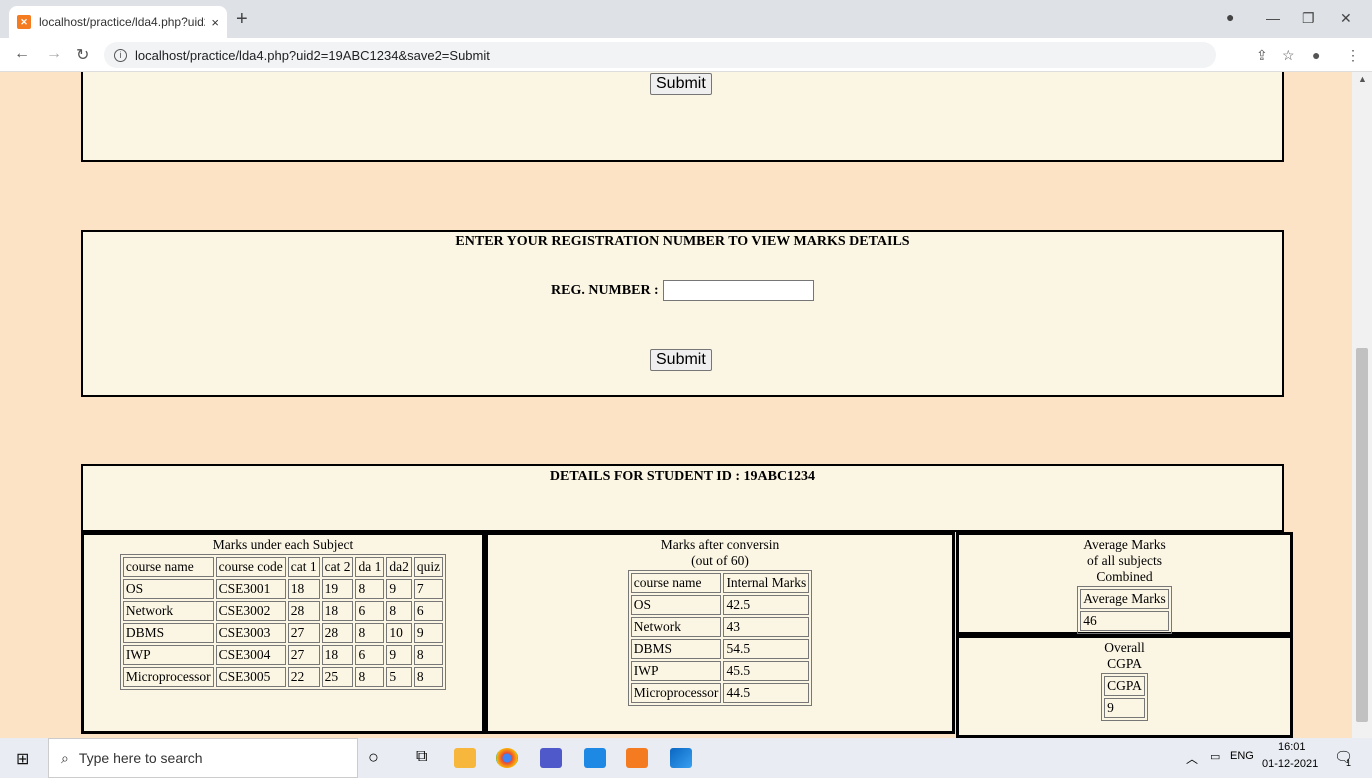 This screenshot has width=1372, height=778. What do you see at coordinates (682, 476) in the screenshot?
I see `student-details-heading: DETAILS FOR STUDENT ID : 19ABC1234` at bounding box center [682, 476].